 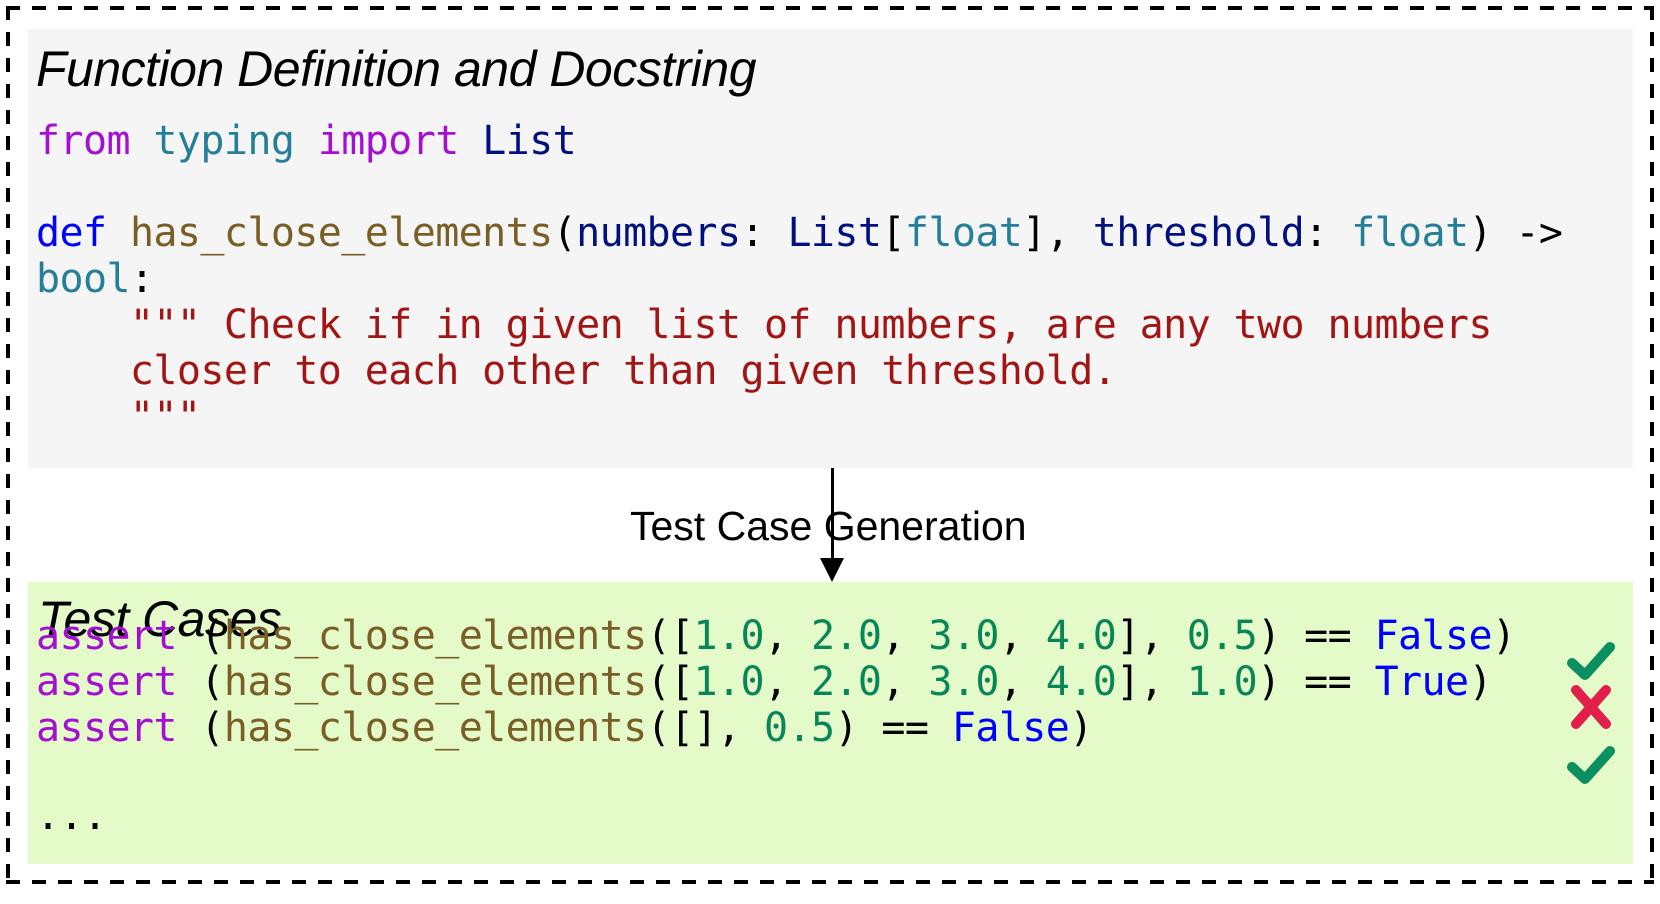 What do you see at coordinates (83, 279) in the screenshot?
I see `code-token-module: bool` at bounding box center [83, 279].